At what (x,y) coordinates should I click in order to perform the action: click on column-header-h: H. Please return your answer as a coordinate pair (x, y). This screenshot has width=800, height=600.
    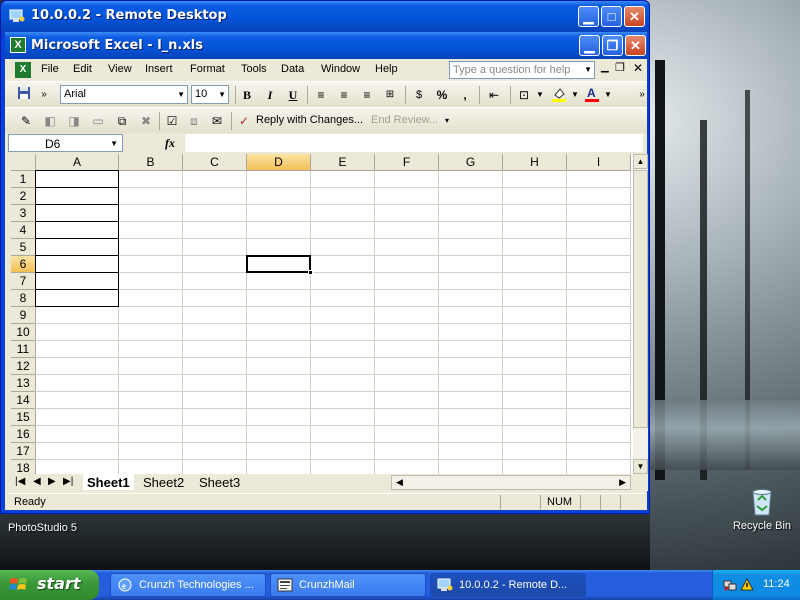
    Looking at the image, I should click on (535, 162).